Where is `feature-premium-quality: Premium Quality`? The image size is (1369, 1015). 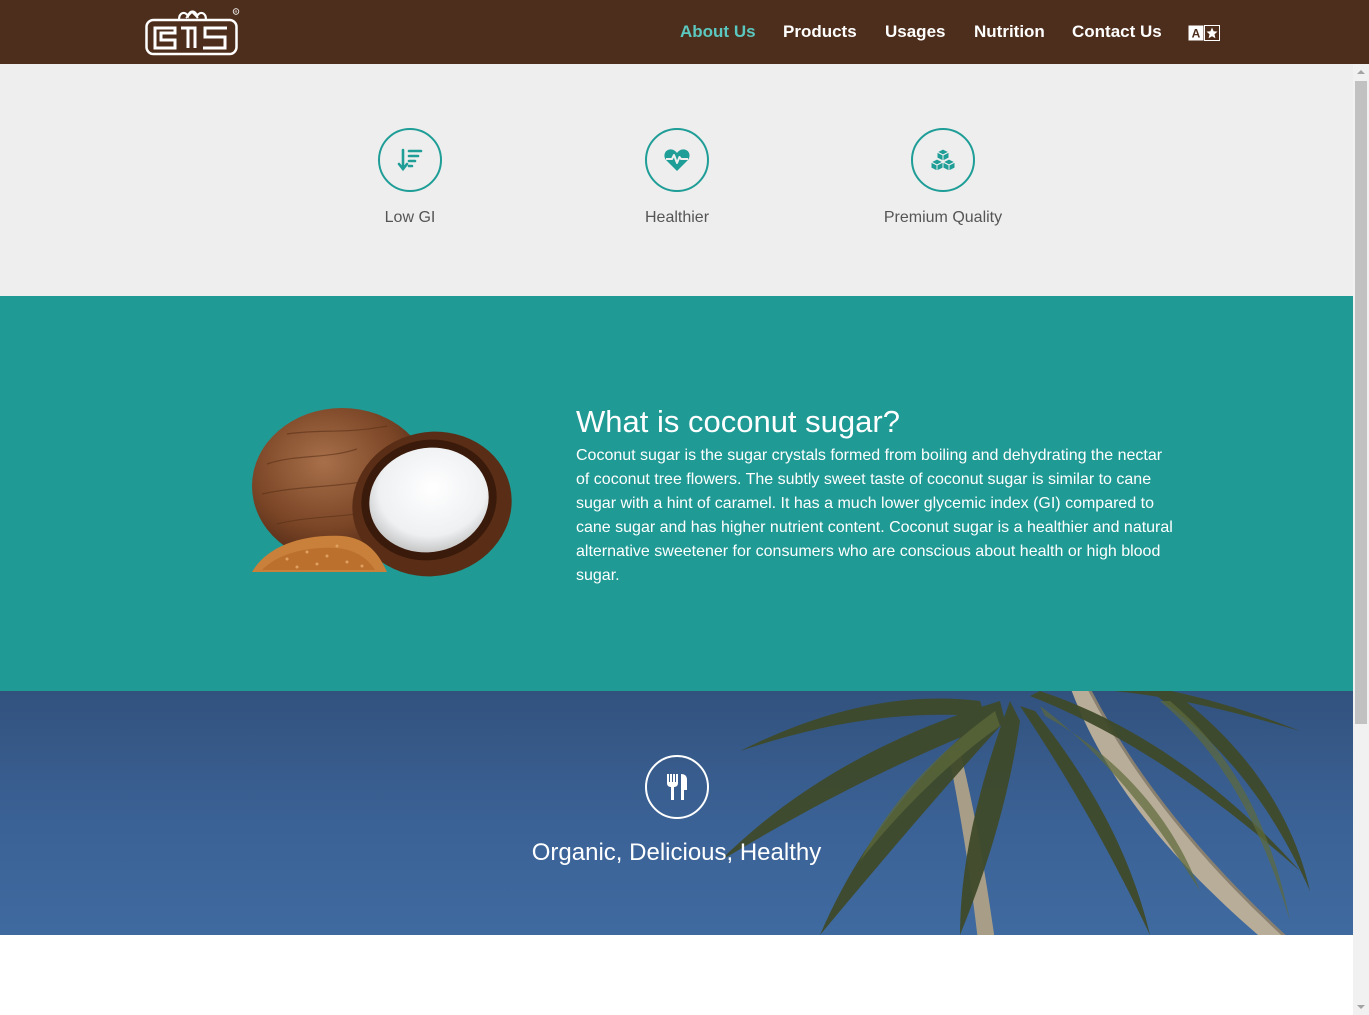
feature-premium-quality: Premium Quality is located at coordinates (943, 177).